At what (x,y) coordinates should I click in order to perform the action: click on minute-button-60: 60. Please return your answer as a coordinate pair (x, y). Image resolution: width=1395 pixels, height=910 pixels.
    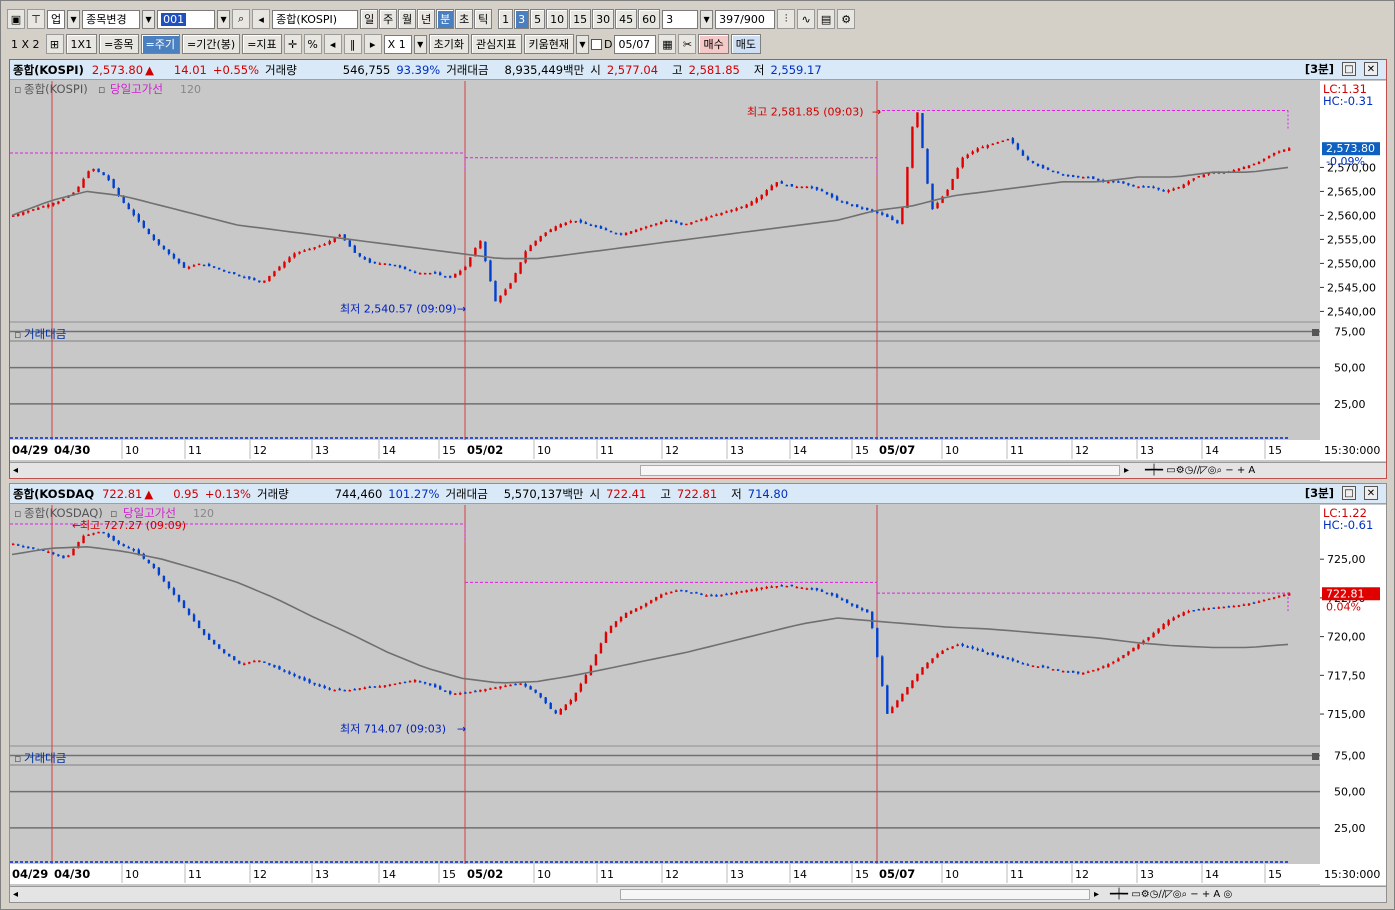
    Looking at the image, I should click on (649, 19).